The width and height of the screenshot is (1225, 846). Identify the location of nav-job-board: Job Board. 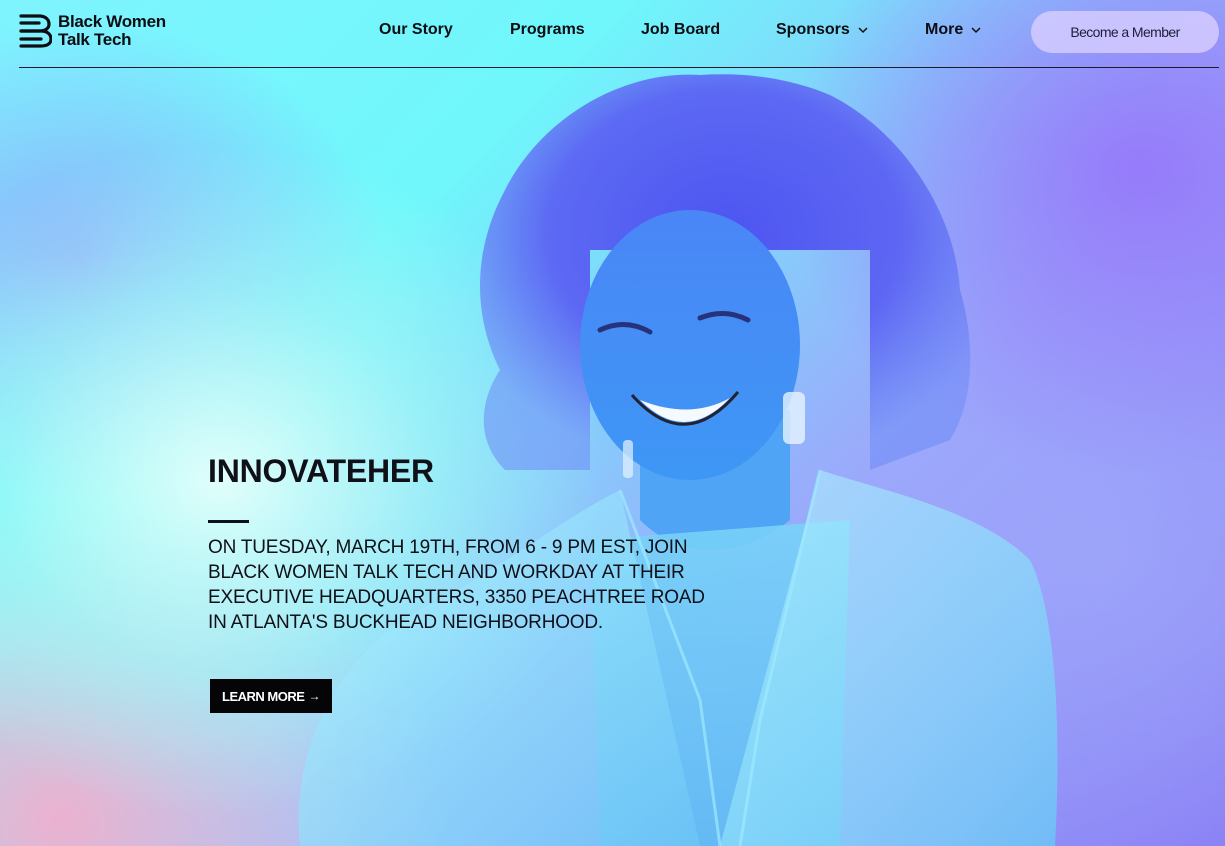
(680, 30).